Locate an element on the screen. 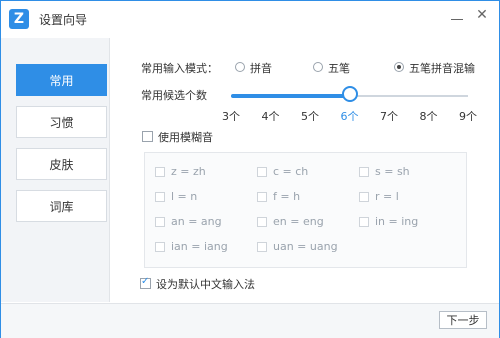 The height and width of the screenshot is (338, 500). radio-wubi is located at coordinates (318, 67).